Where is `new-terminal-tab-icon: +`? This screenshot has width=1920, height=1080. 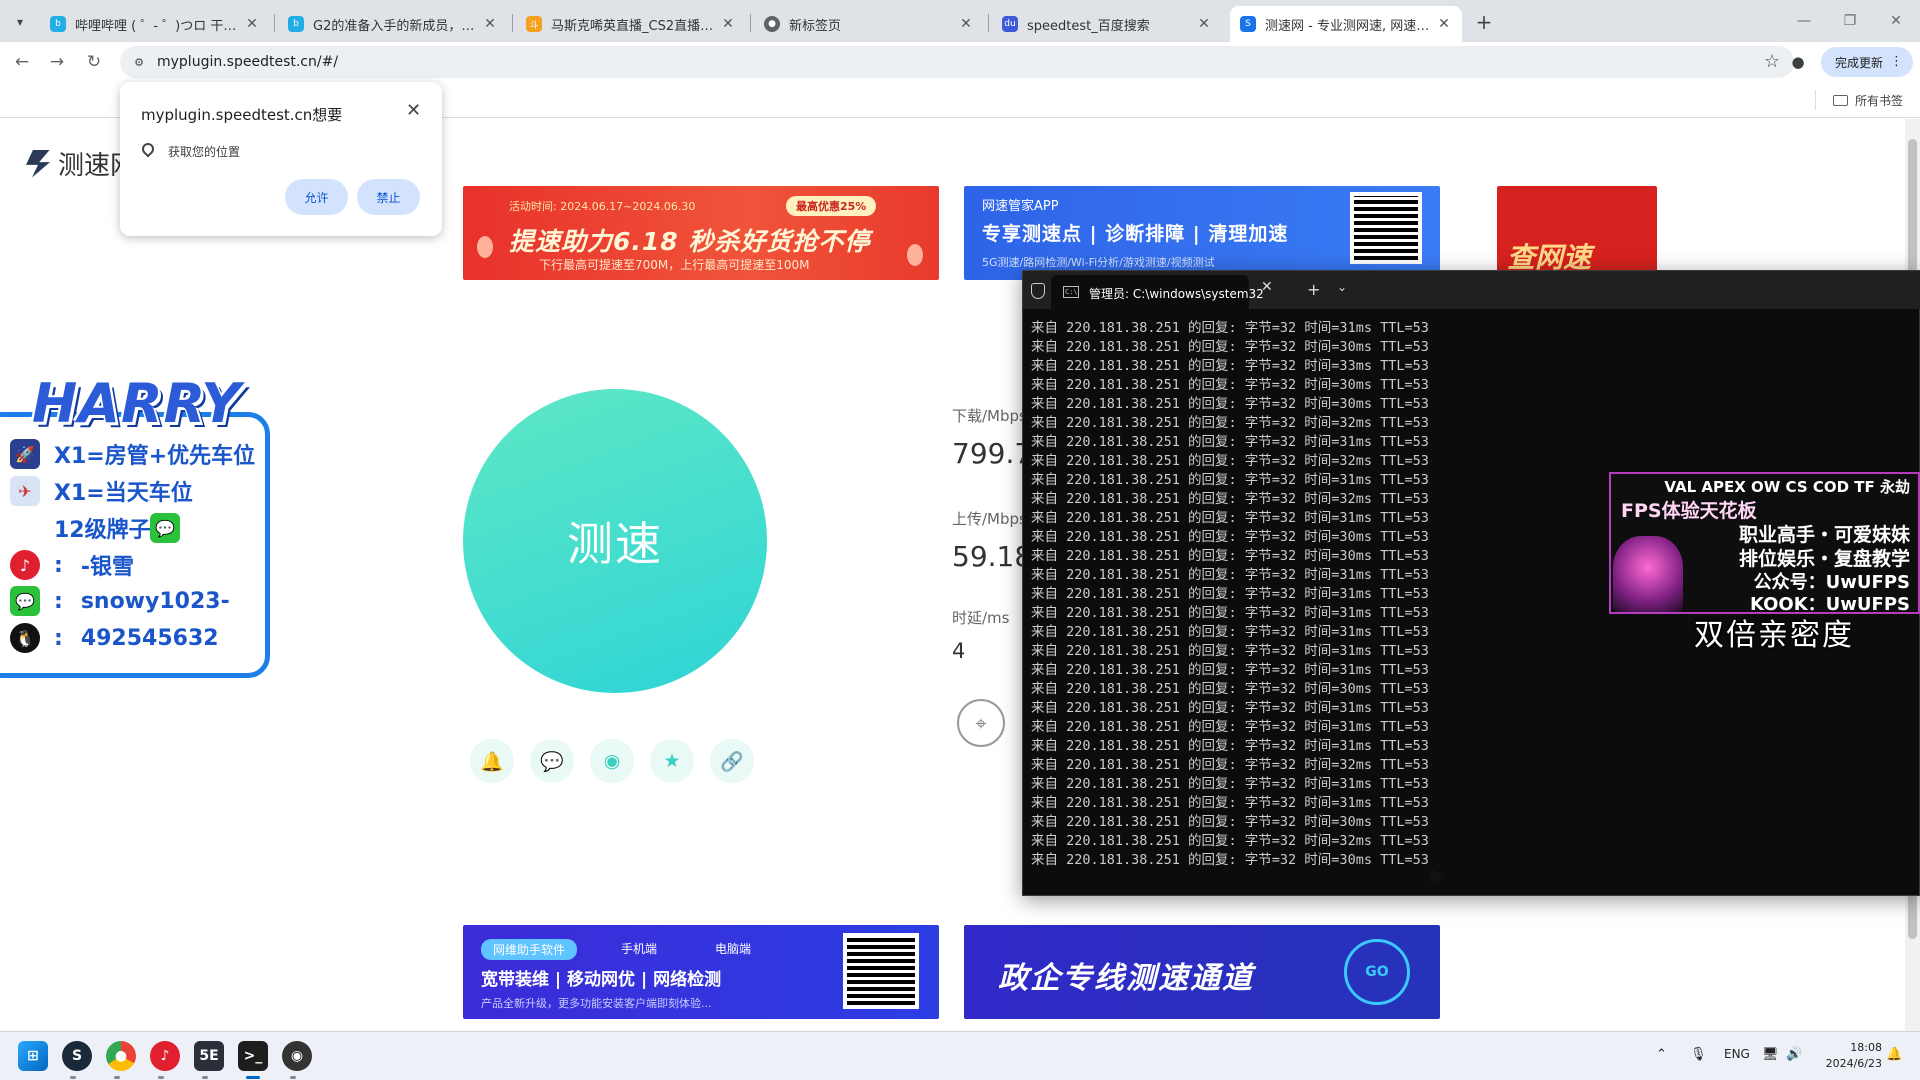
new-terminal-tab-icon: + is located at coordinates (1313, 289).